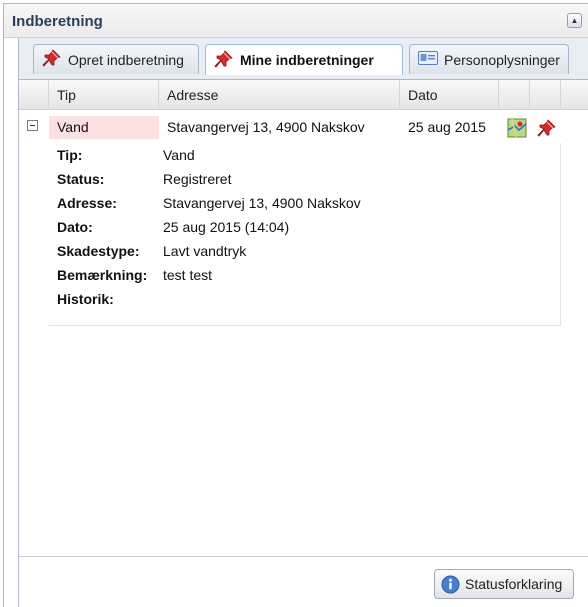 The width and height of the screenshot is (588, 607). Describe the element at coordinates (205, 251) in the screenshot. I see `detail-value: Lavt vandtryk` at that location.